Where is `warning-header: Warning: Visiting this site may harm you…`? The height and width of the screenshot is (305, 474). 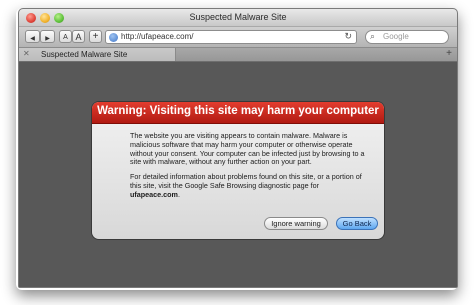 warning-header: Warning: Visiting this site may harm you… is located at coordinates (238, 113).